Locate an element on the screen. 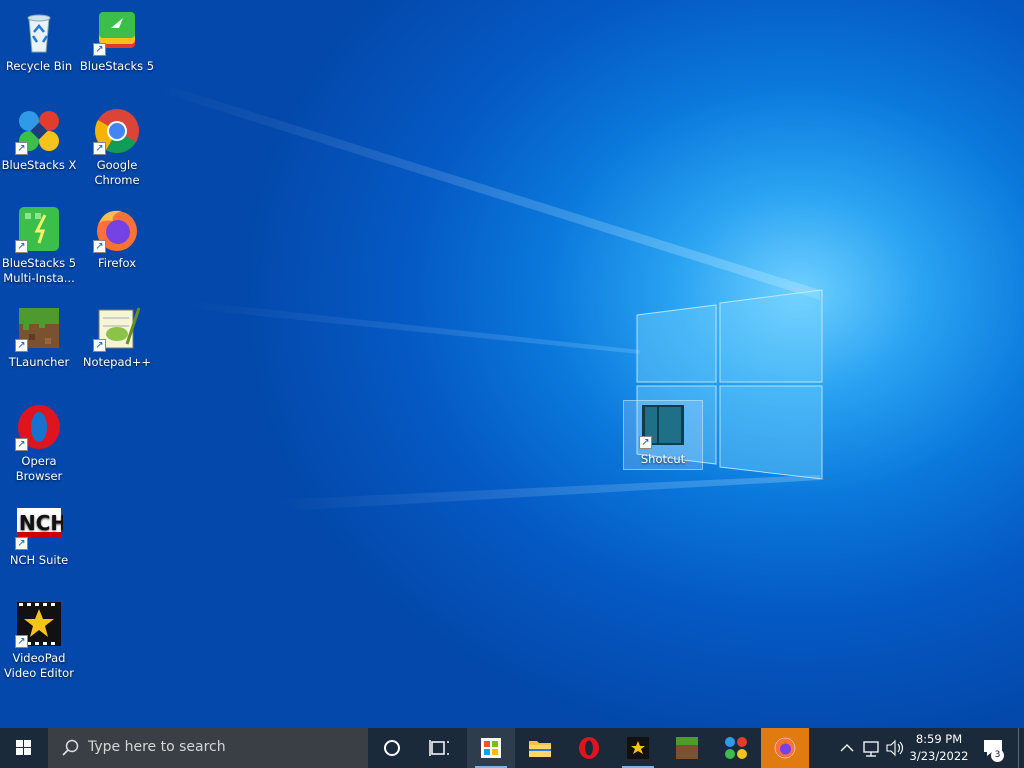  desktop-icon-recycle-bin: Recycle Bin is located at coordinates (39, 41).